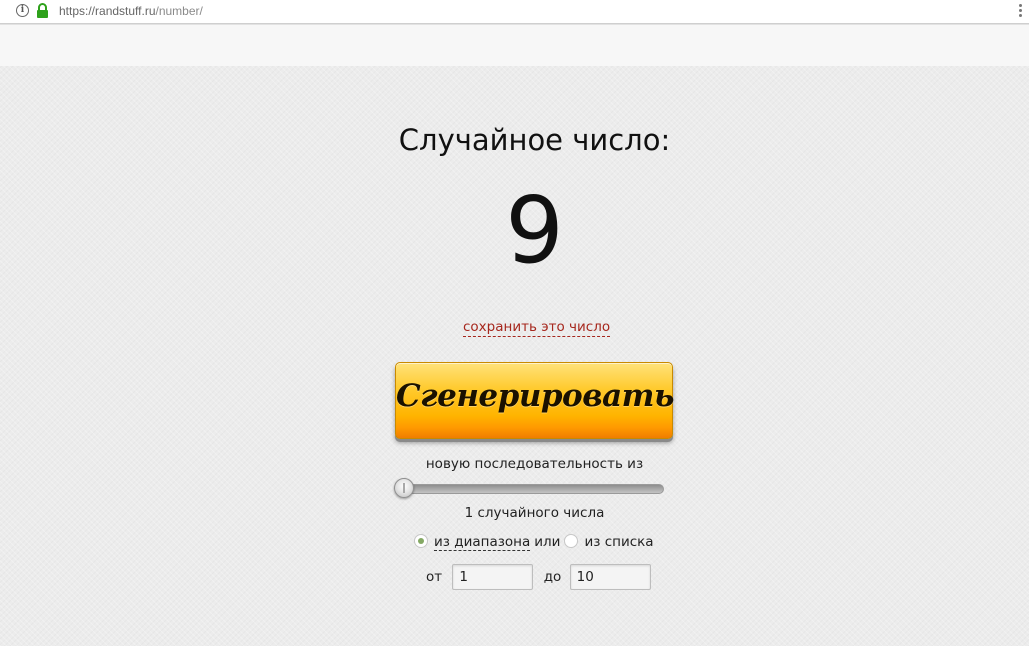  Describe the element at coordinates (107, 11) in the screenshot. I see `url-host: https://randstuff.ru` at that location.